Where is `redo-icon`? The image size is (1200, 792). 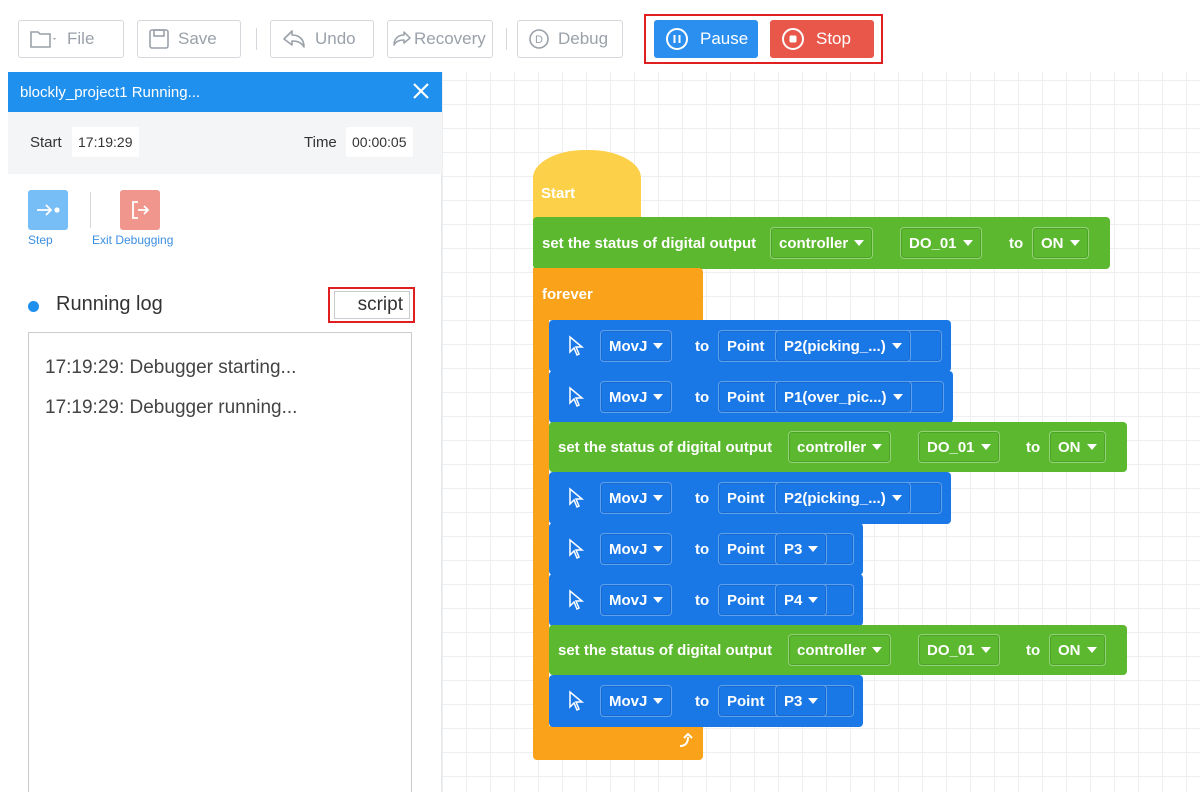
redo-icon is located at coordinates (402, 38).